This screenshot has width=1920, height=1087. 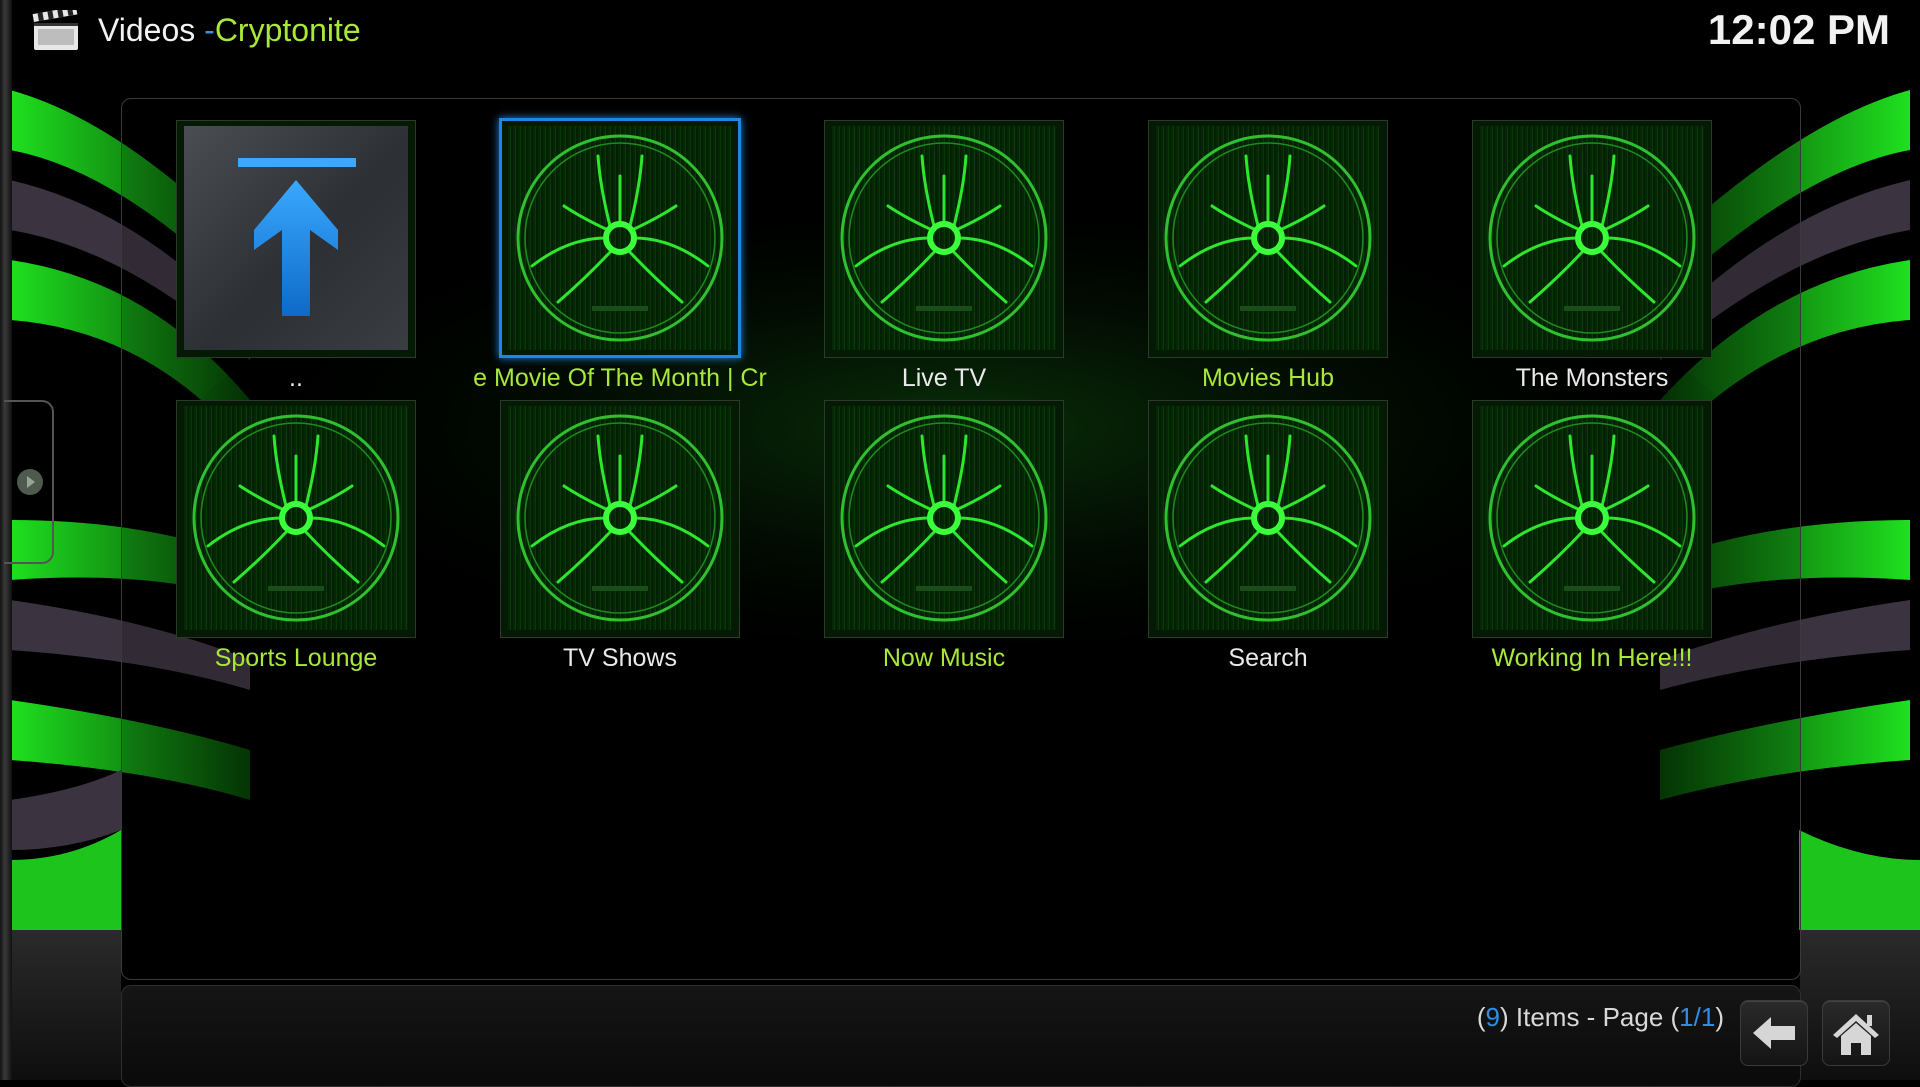 I want to click on back-arrow-icon, so click(x=1774, y=1033).